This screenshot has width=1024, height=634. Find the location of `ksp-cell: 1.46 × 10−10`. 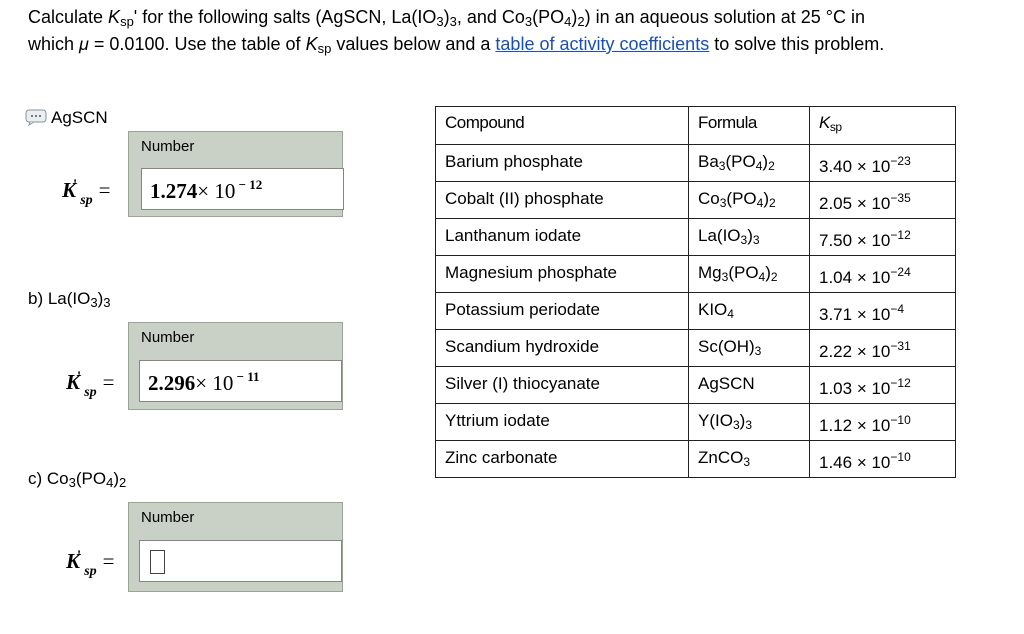

ksp-cell: 1.46 × 10−10 is located at coordinates (882, 459).